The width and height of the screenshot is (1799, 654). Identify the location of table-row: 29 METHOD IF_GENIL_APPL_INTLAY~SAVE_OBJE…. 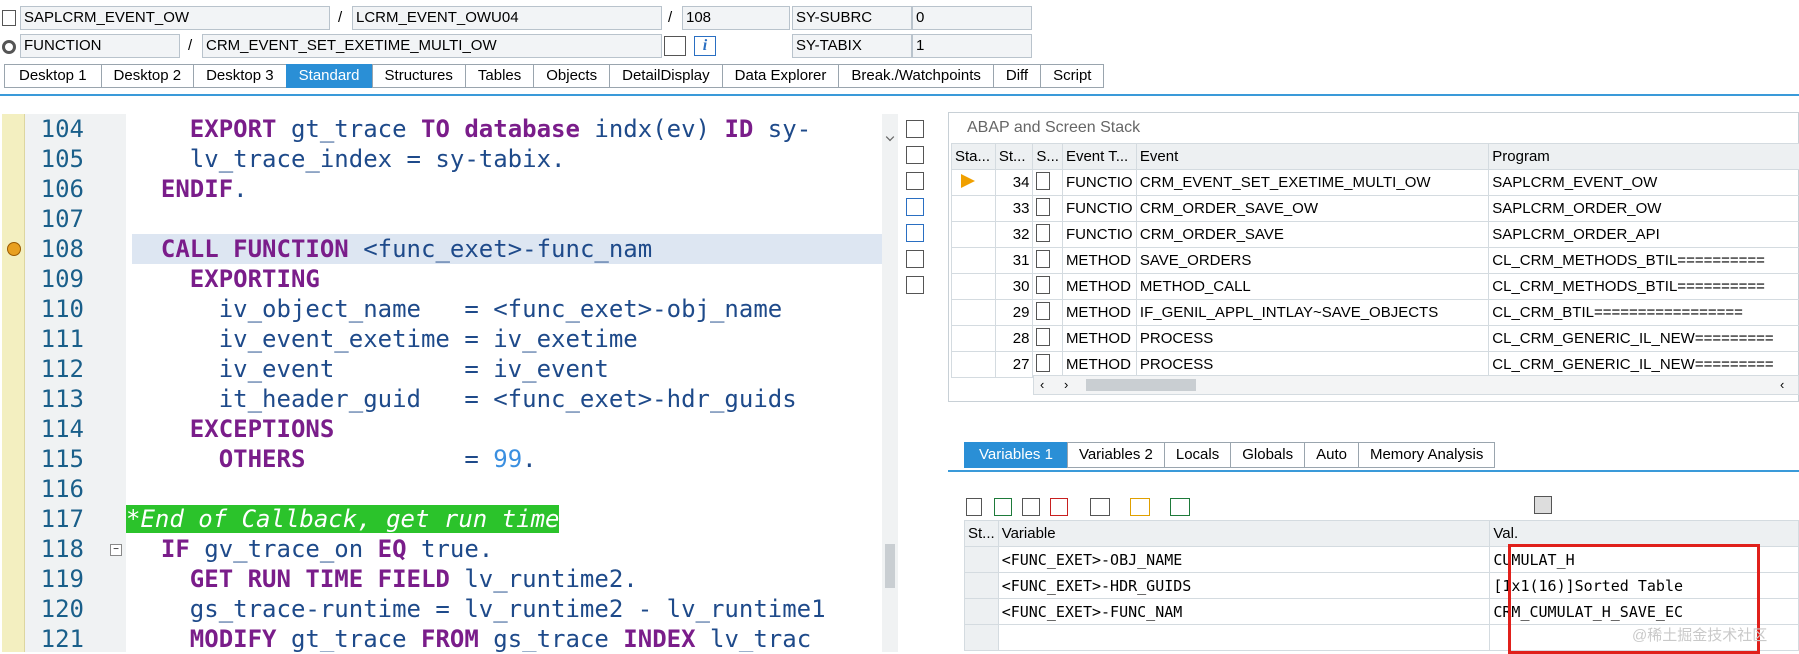
(1375, 313).